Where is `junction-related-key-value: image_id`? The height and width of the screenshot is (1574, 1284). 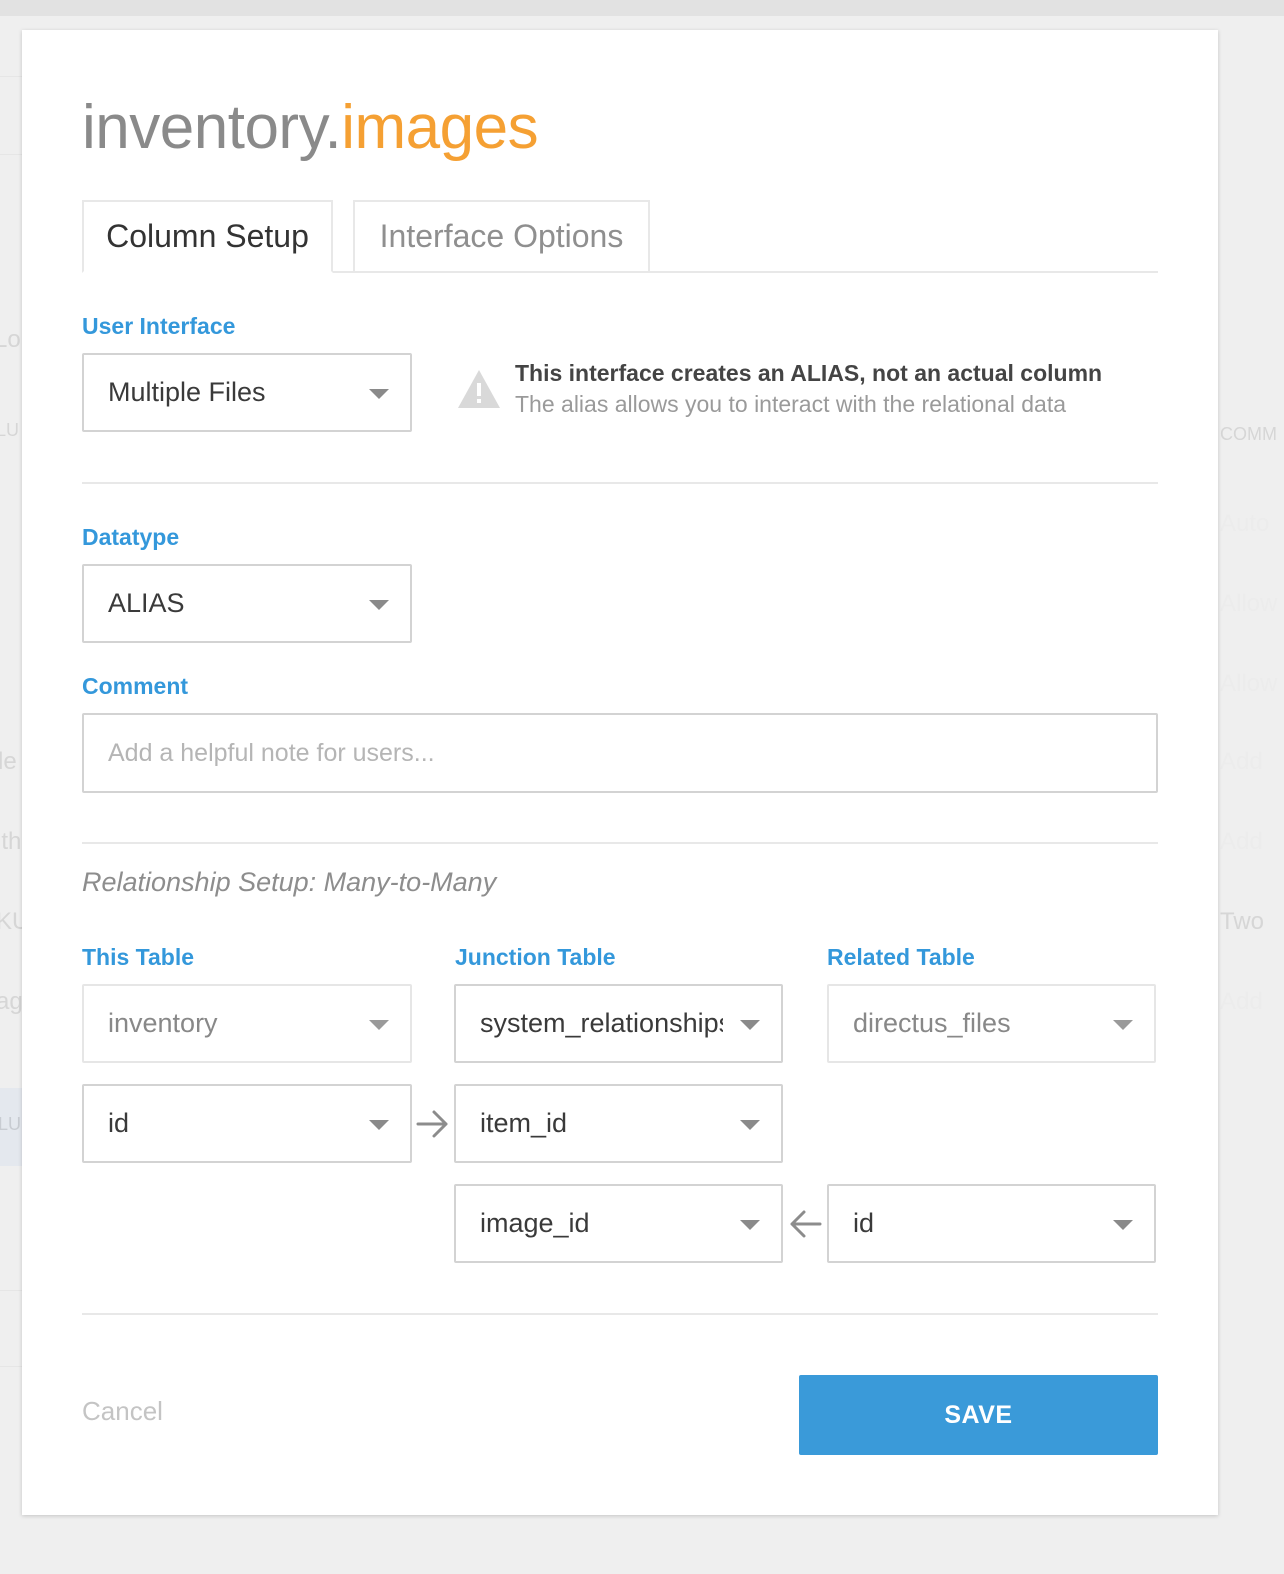 junction-related-key-value: image_id is located at coordinates (535, 1223).